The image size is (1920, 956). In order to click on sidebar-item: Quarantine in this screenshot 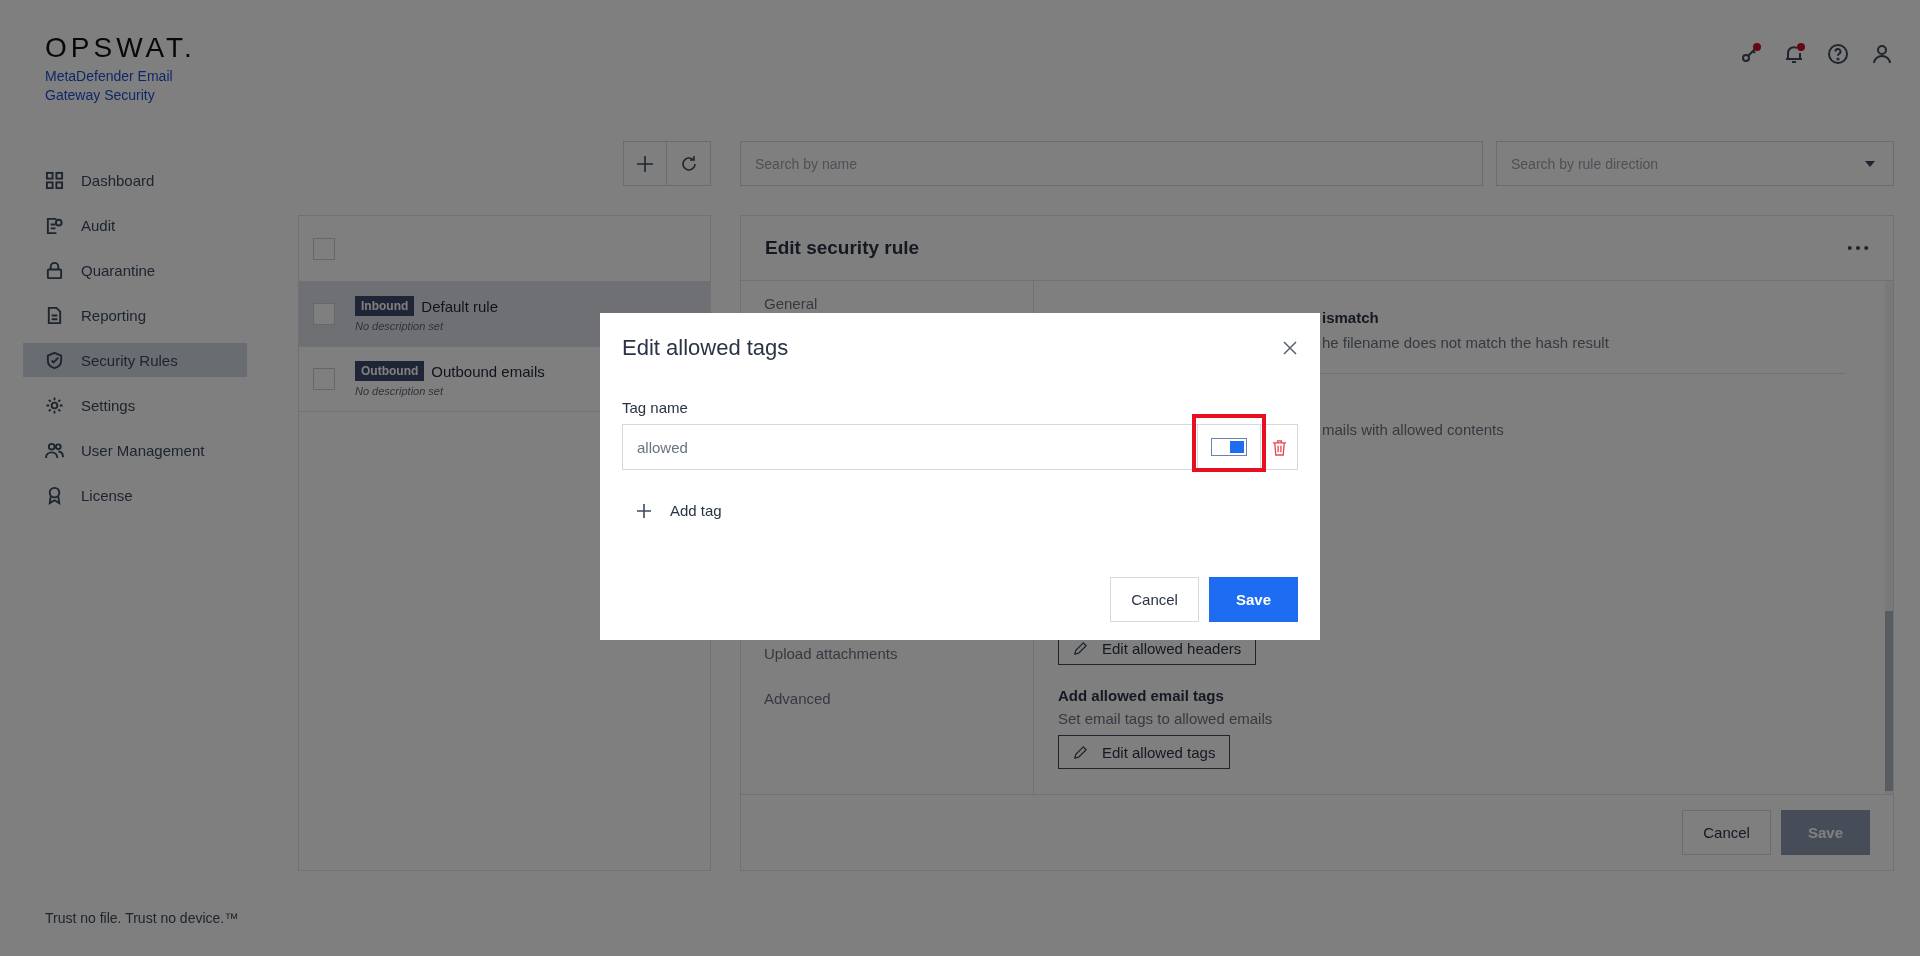, I will do `click(135, 270)`.